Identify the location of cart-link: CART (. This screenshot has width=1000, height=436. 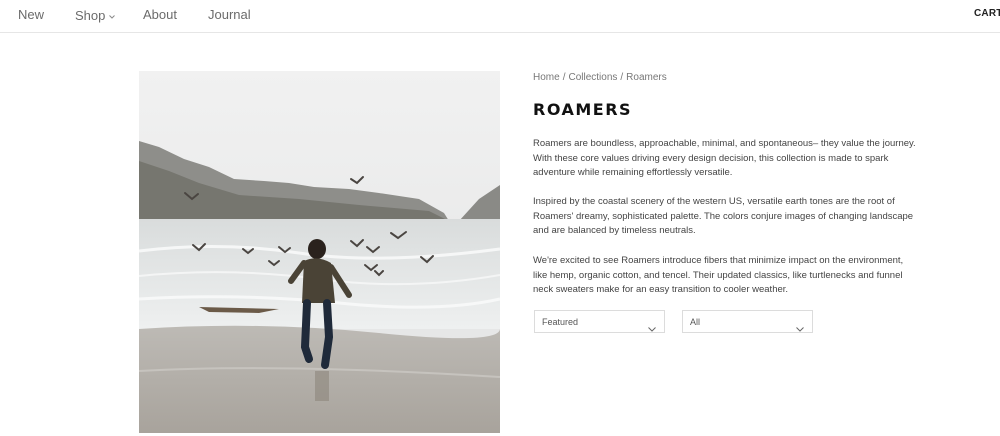
(987, 13).